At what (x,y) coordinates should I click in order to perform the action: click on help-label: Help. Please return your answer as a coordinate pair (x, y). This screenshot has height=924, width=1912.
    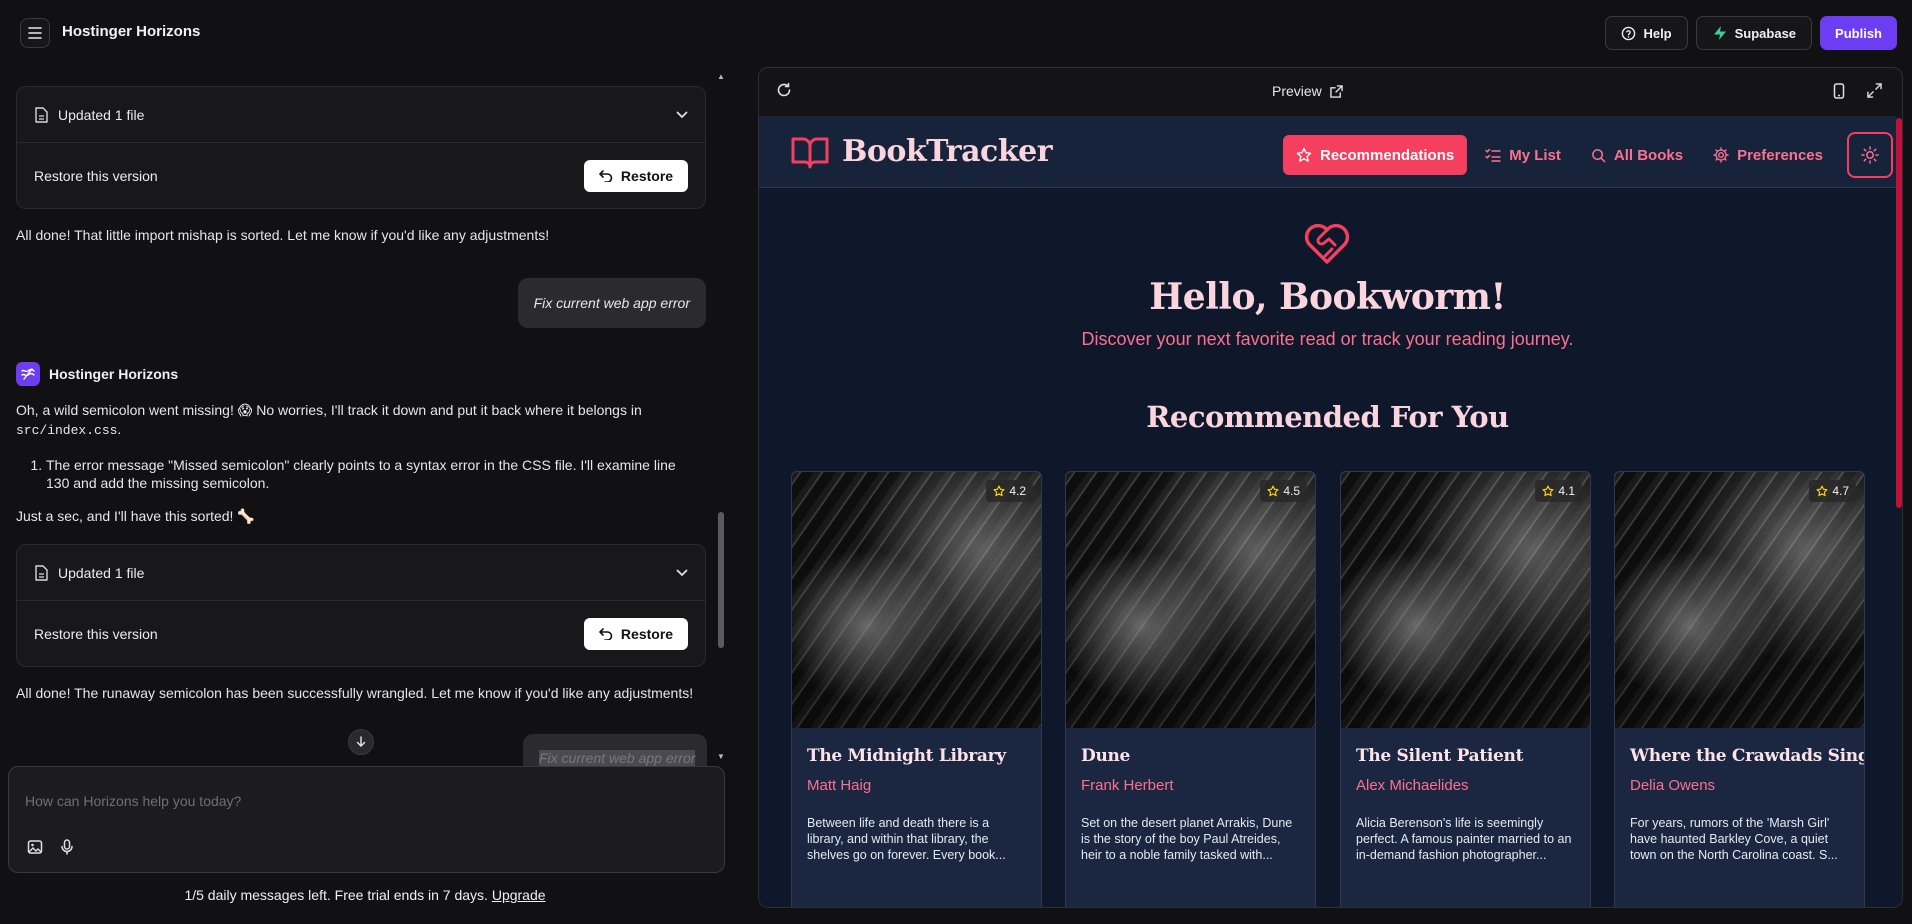
    Looking at the image, I should click on (1657, 33).